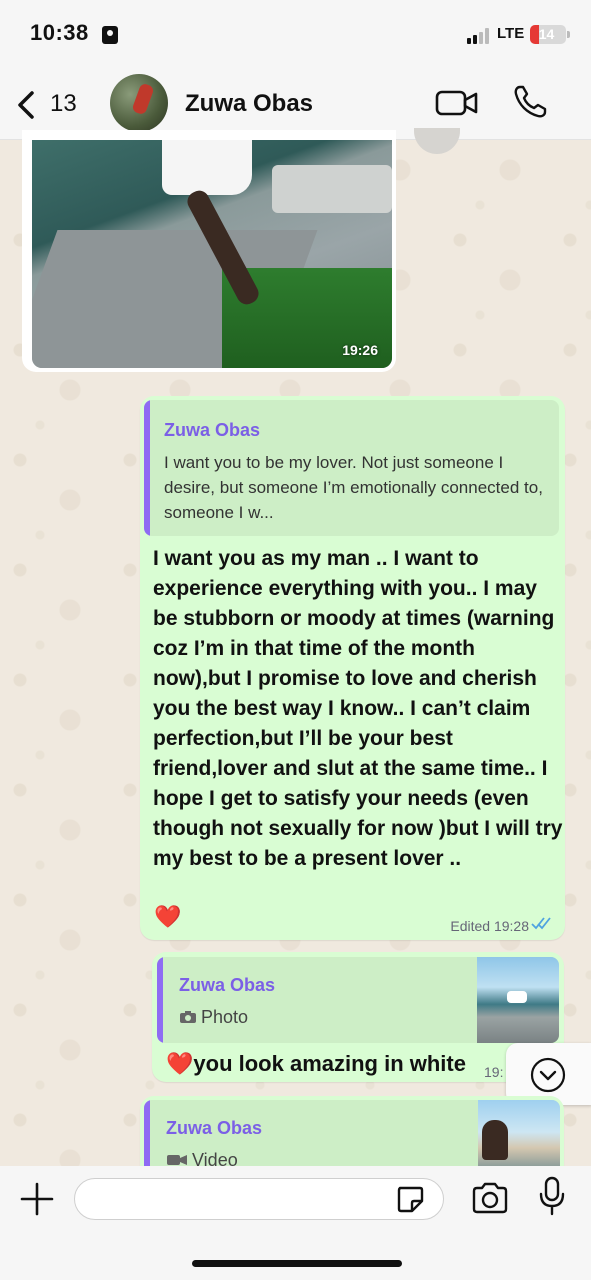 The height and width of the screenshot is (1280, 591). I want to click on chevron-left-icon, so click(26, 105).